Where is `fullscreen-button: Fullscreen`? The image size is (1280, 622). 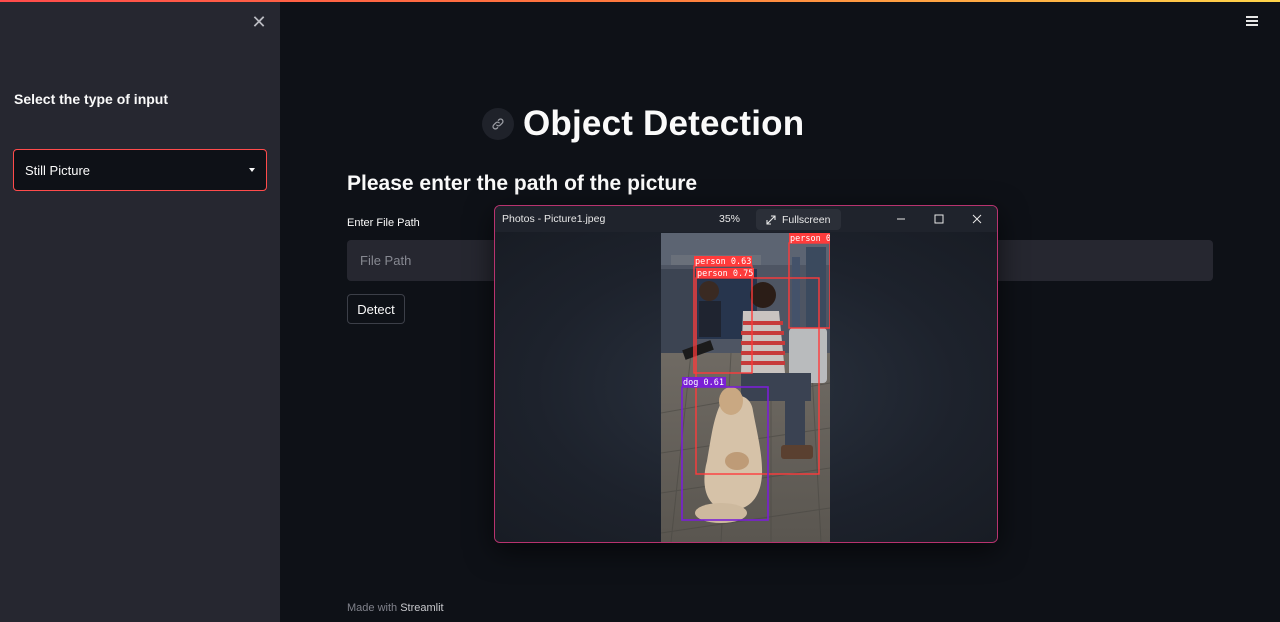
fullscreen-button: Fullscreen is located at coordinates (798, 219).